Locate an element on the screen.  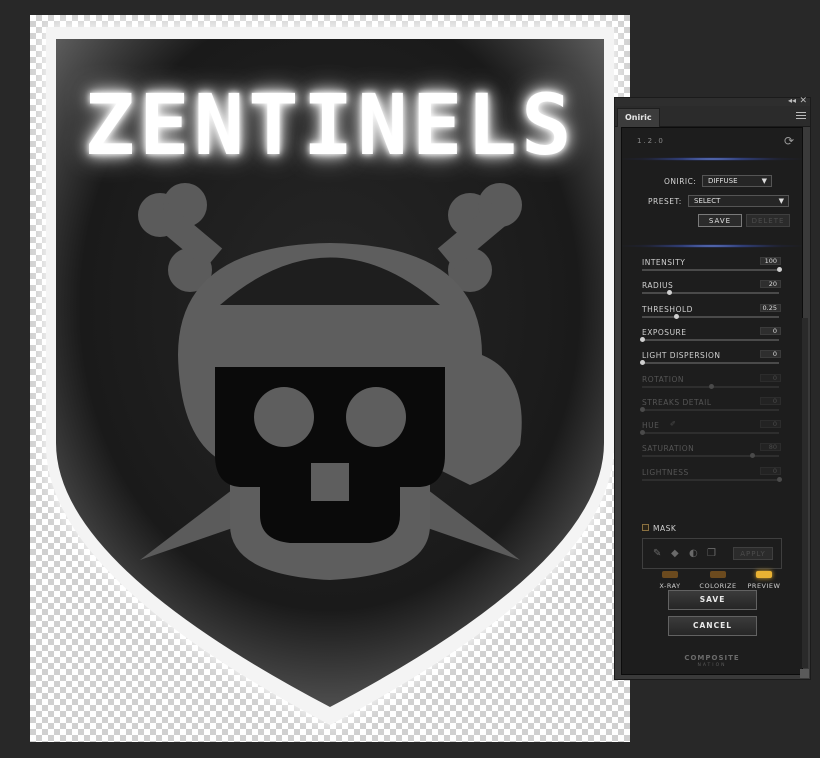
close-icon: ✕ is located at coordinates (803, 101).